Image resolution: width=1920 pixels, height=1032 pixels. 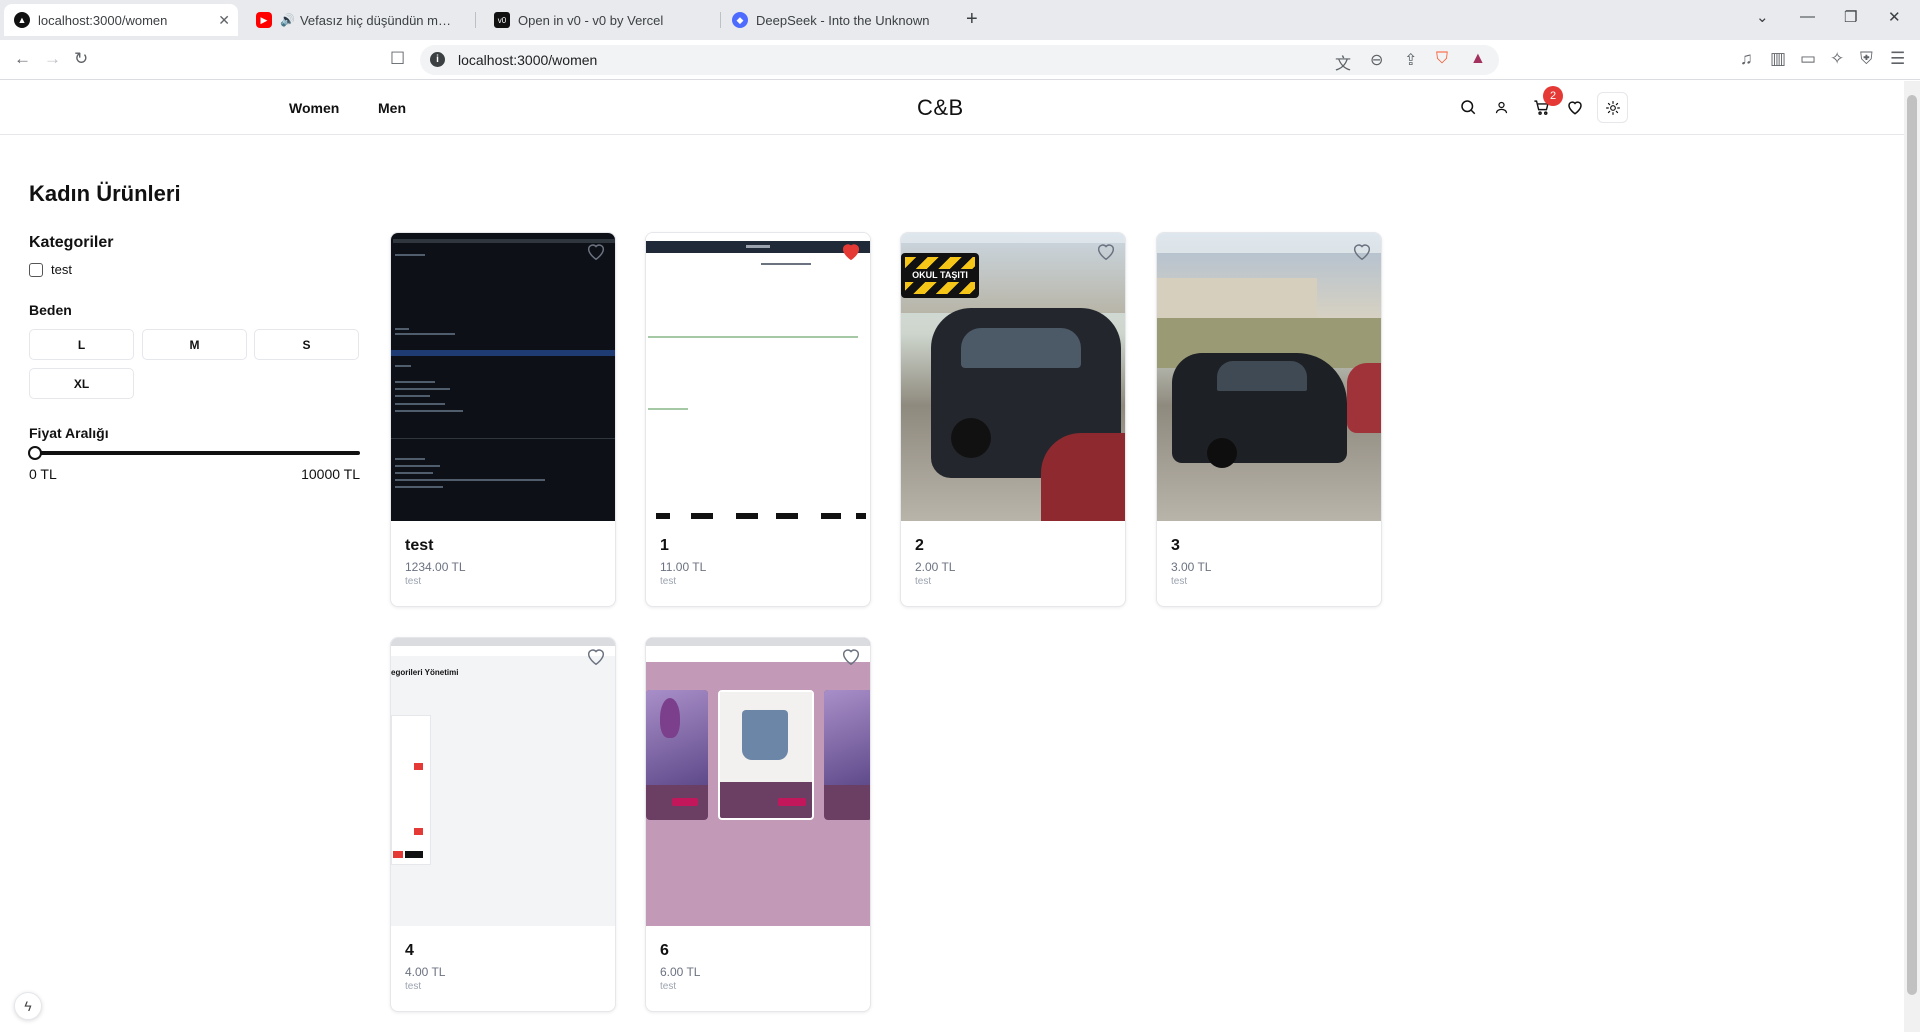 What do you see at coordinates (664, 951) in the screenshot?
I see `product-name: 6` at bounding box center [664, 951].